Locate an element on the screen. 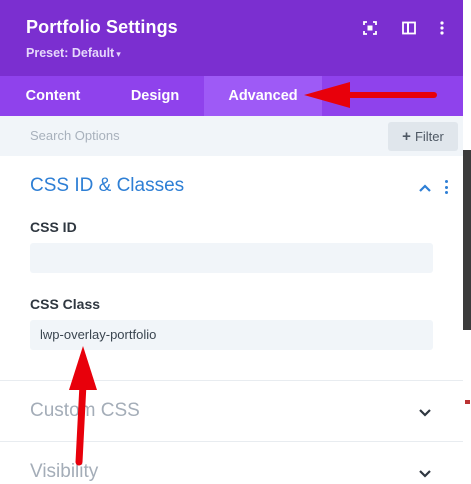 Image resolution: width=471 pixels, height=484 pixels. plus-icon: + is located at coordinates (406, 136).